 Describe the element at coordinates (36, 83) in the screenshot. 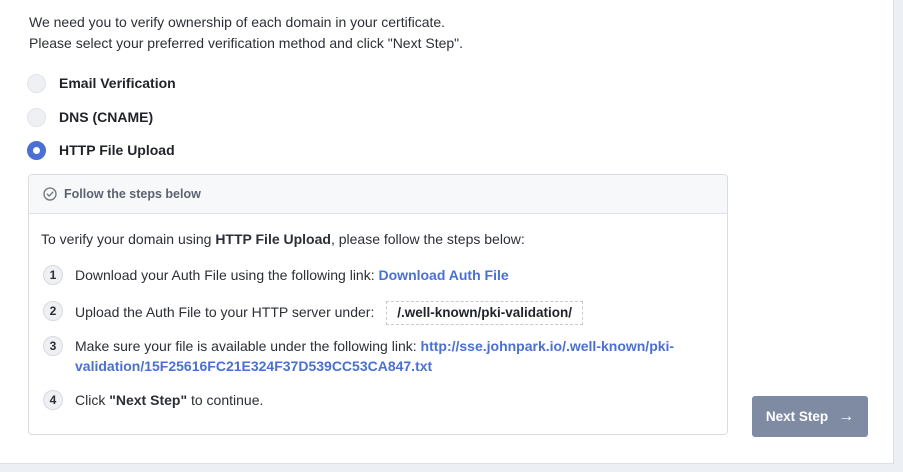

I see `radio-email` at that location.